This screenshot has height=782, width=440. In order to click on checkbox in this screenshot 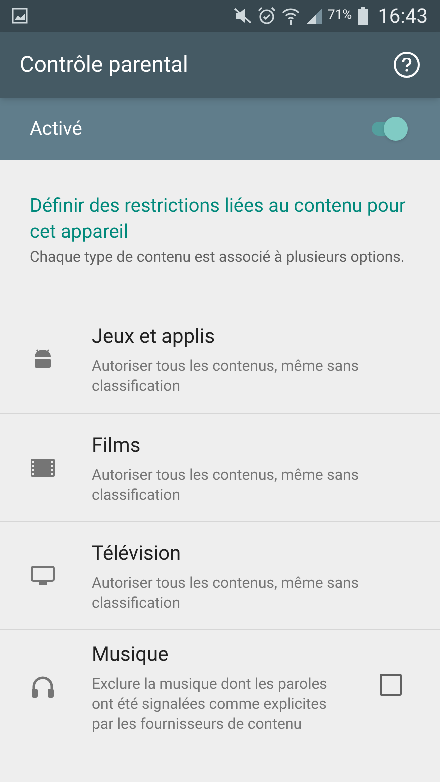, I will do `click(391, 685)`.